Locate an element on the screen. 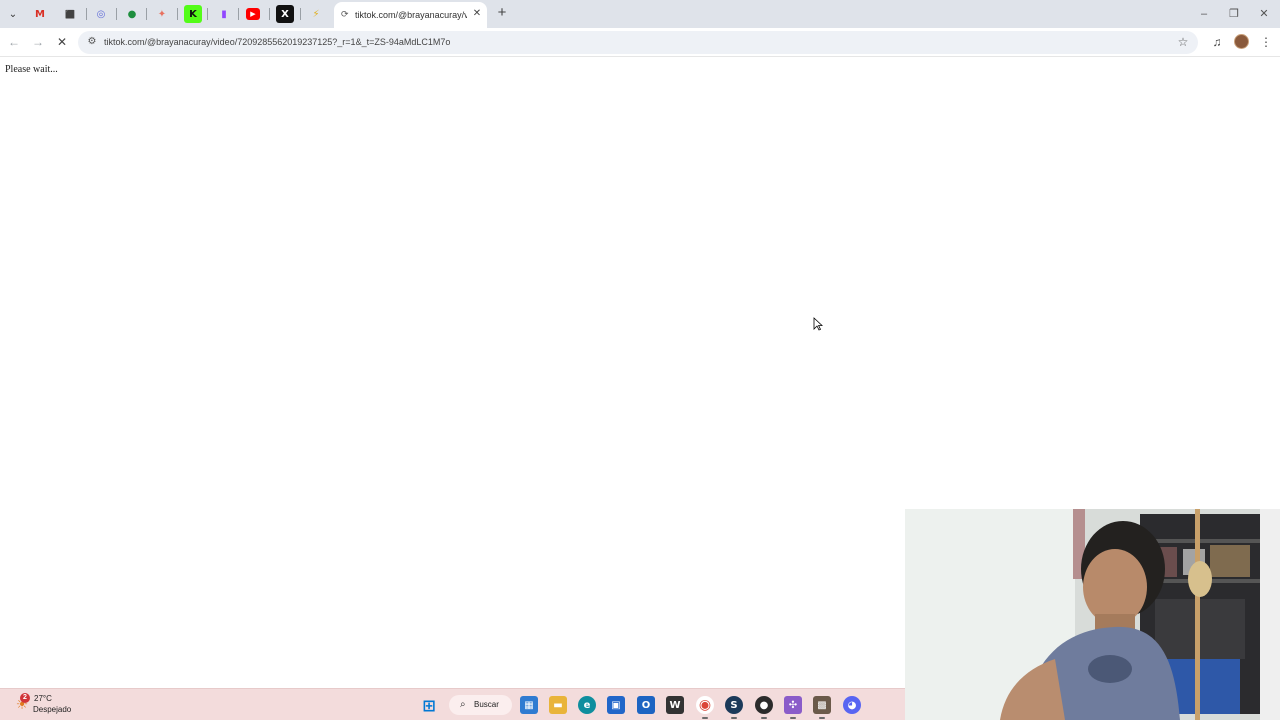 Image resolution: width=1280 pixels, height=720 pixels. chrome-icon: ◉ is located at coordinates (705, 705).